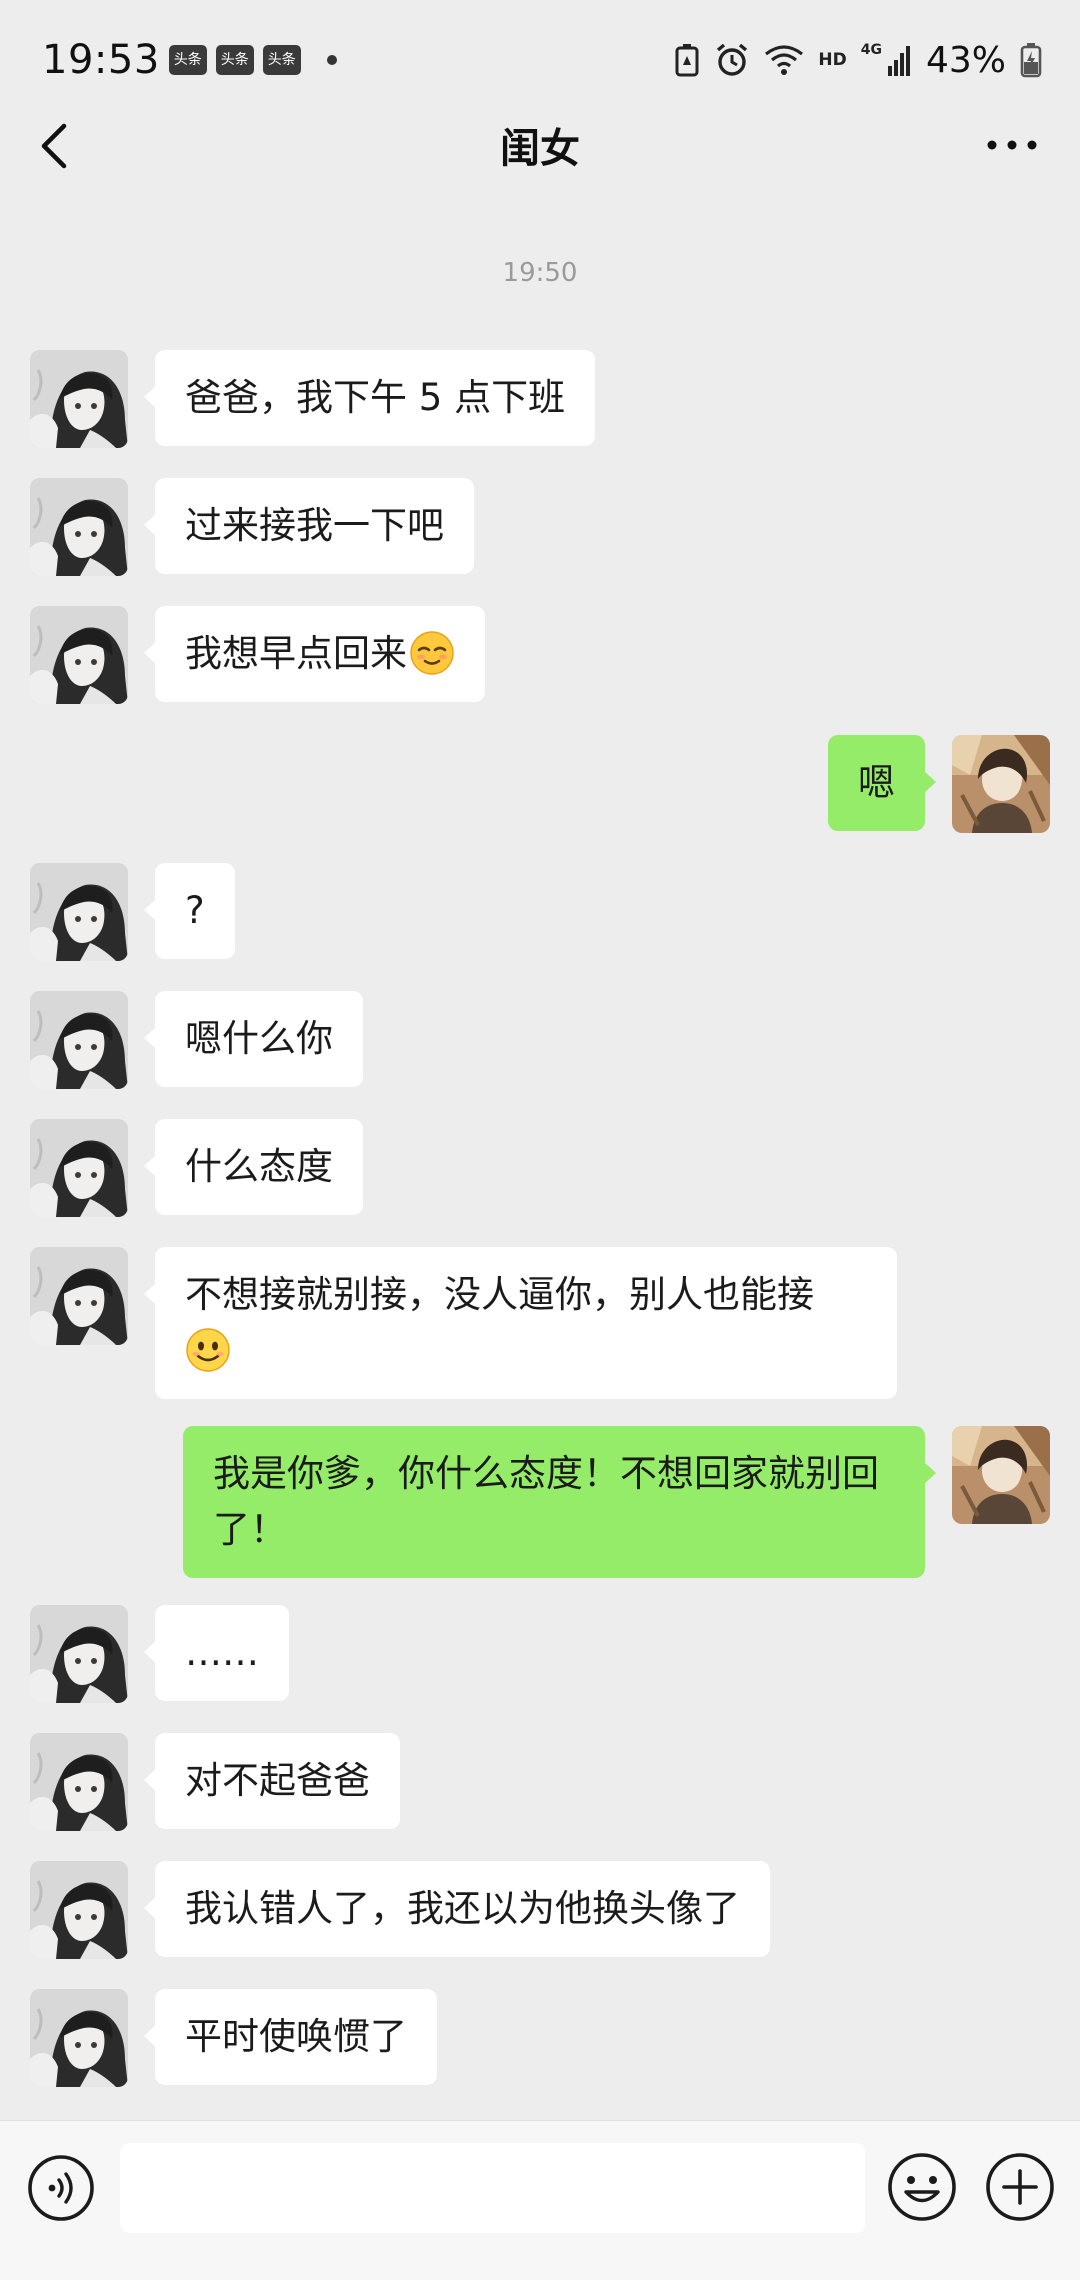 The image size is (1080, 2280). Describe the element at coordinates (858, 60) in the screenshot. I see `status-indicators: HD 4G 43%` at that location.